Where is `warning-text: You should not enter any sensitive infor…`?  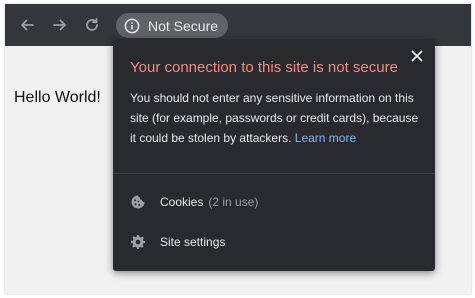
warning-text: You should not enter any sensitive infor… is located at coordinates (274, 118).